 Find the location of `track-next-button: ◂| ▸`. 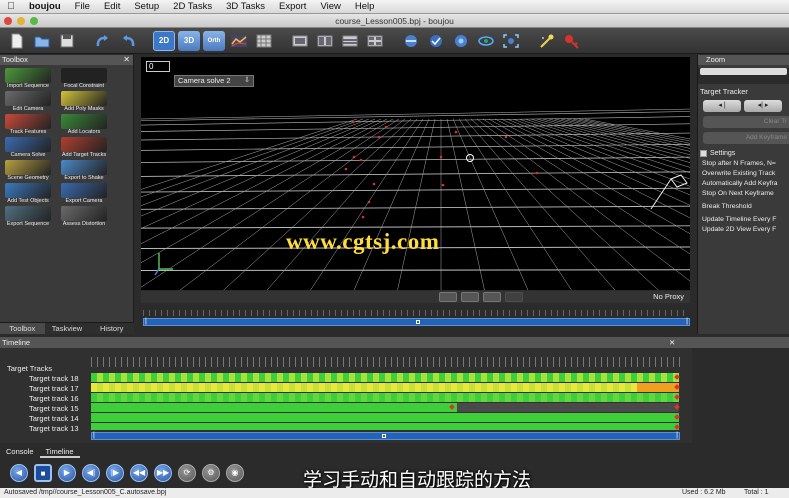

track-next-button: ◂| ▸ is located at coordinates (763, 106).